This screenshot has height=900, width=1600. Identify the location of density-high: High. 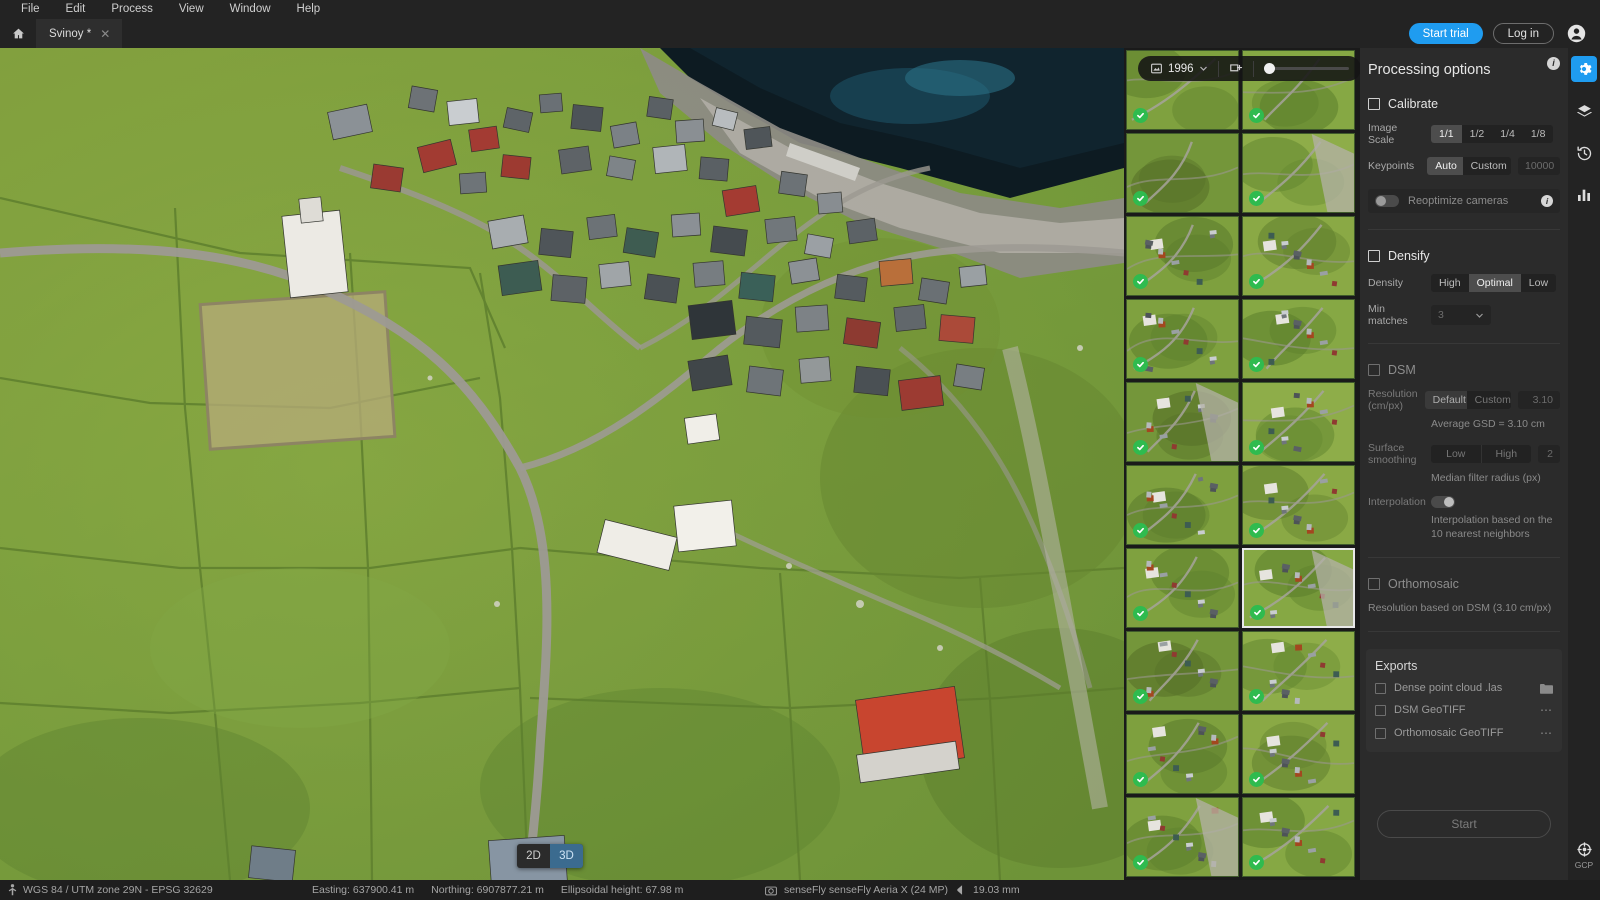
(1450, 283).